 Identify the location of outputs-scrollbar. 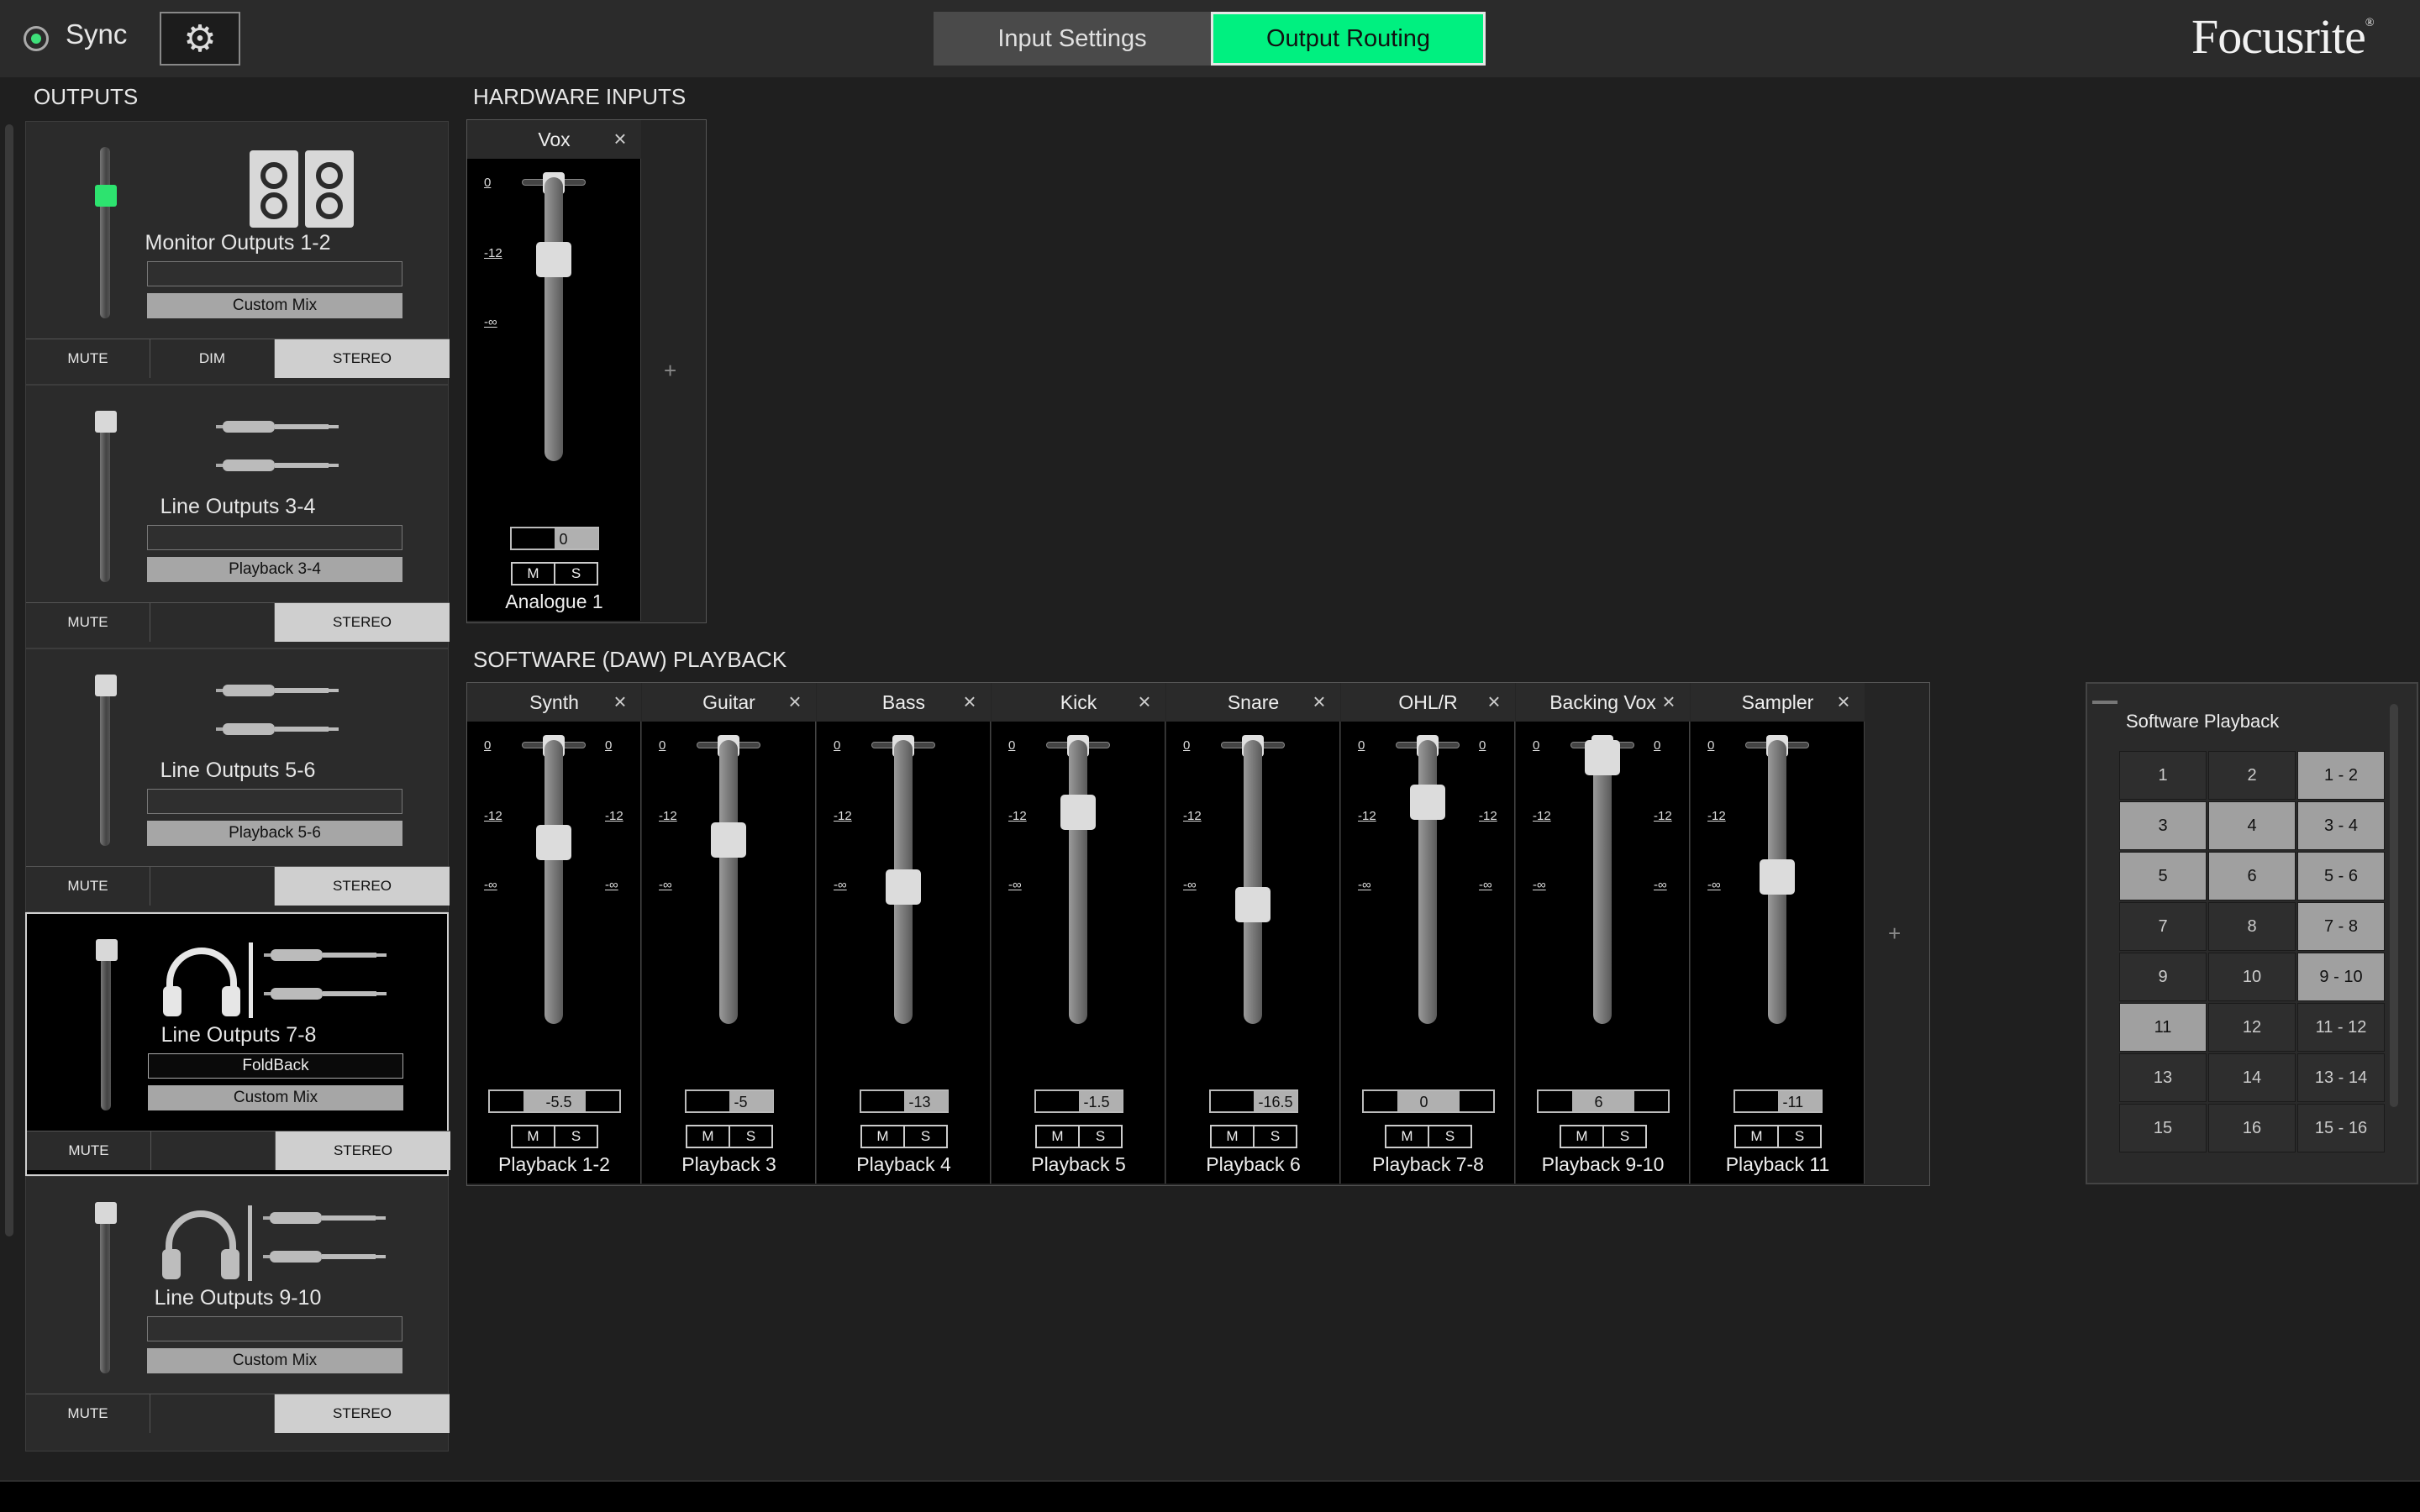
(9, 680).